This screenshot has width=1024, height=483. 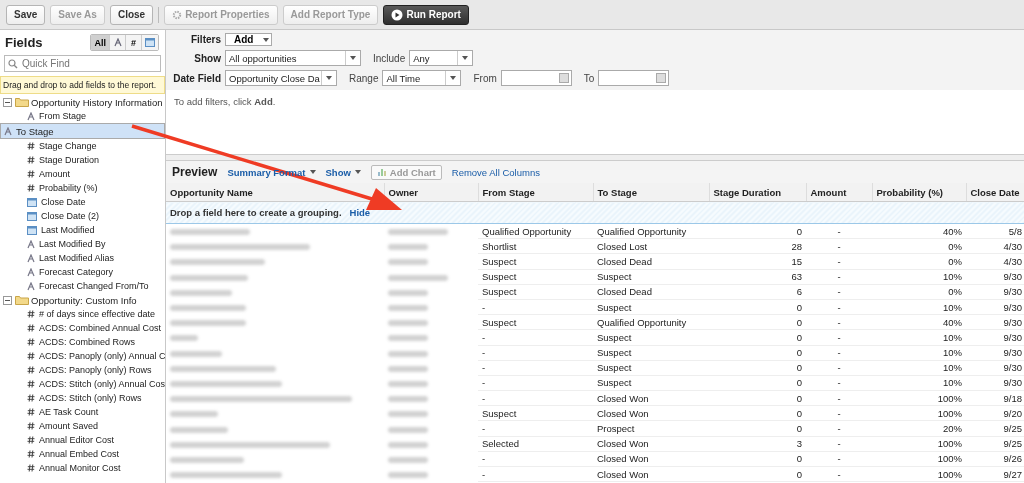 I want to click on remove-columns-link: Remove All Columns, so click(x=495, y=172).